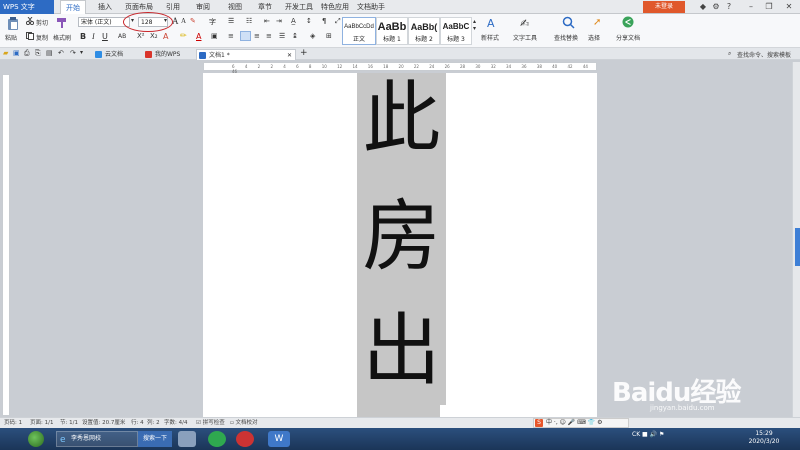 The image size is (800, 450). I want to click on system-tray: CK ■ 🔊 ⚑, so click(648, 434).